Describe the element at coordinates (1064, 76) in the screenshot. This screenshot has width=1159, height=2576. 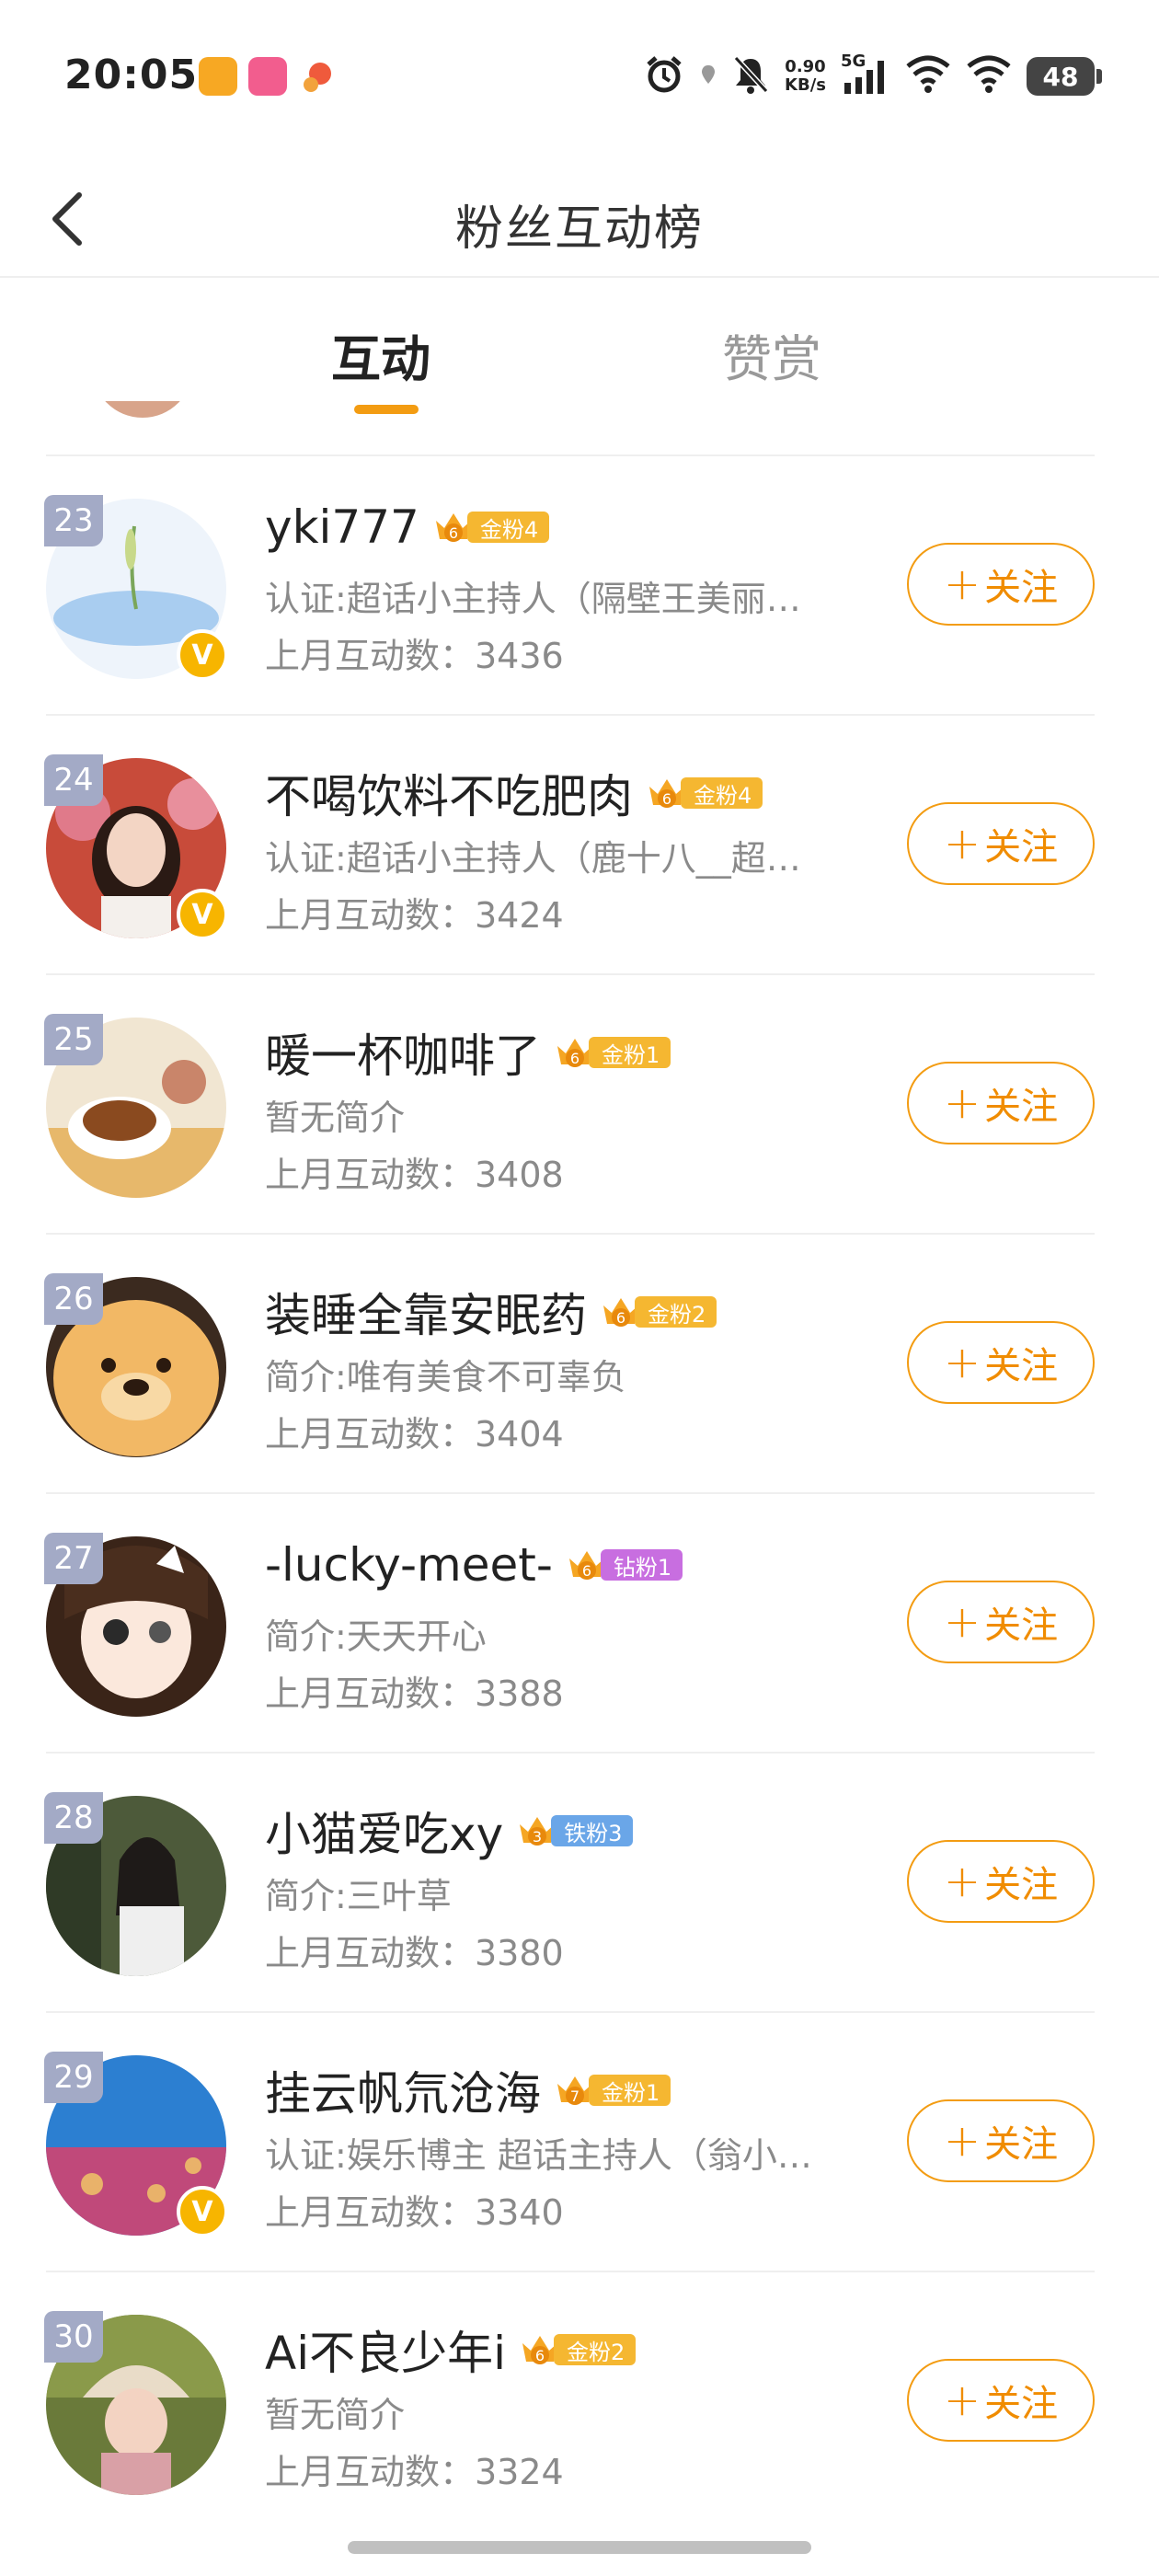
I see `battery-icon: 48` at that location.